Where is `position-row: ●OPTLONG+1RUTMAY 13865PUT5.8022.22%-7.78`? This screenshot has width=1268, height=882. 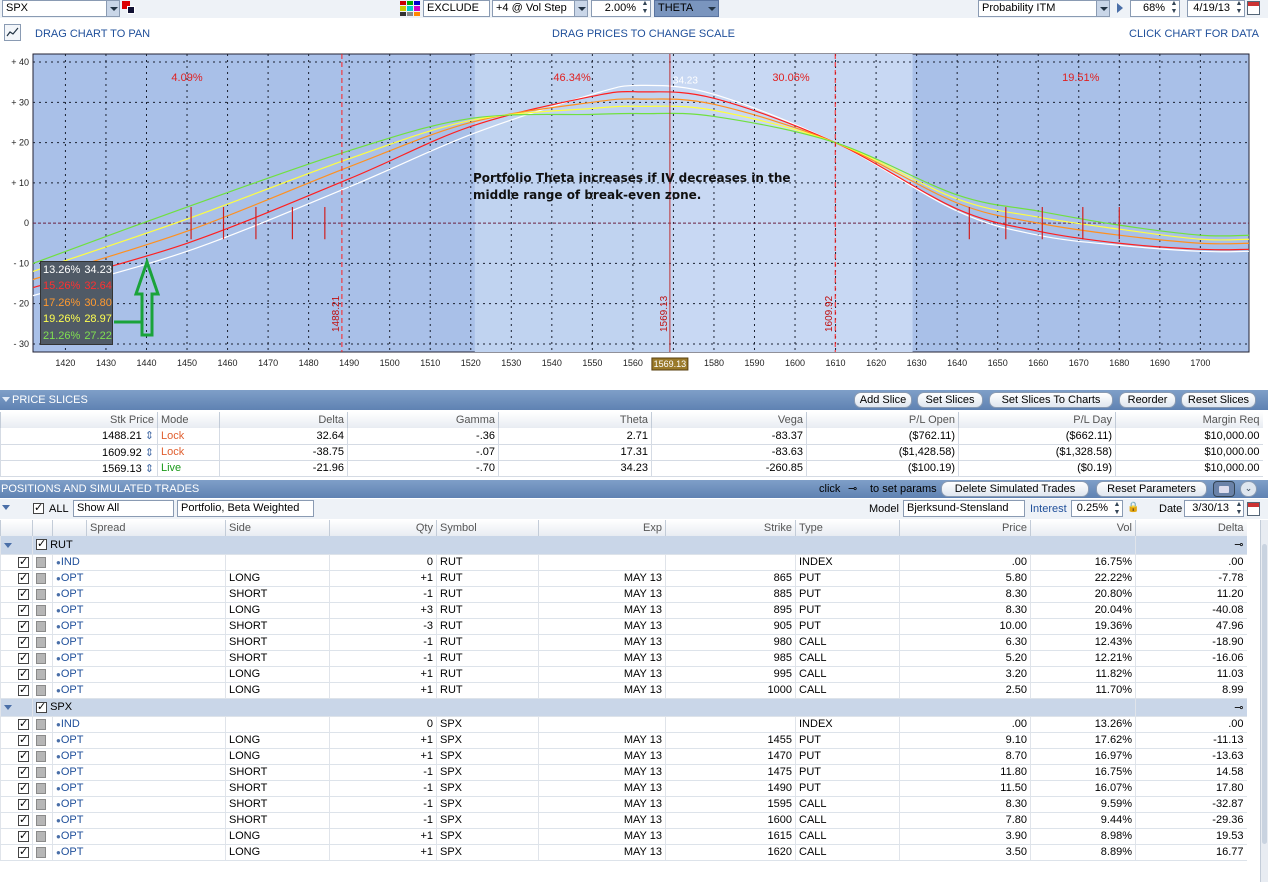
position-row: ●OPTLONG+1RUTMAY 13865PUT5.8022.22%-7.78 is located at coordinates (623, 578).